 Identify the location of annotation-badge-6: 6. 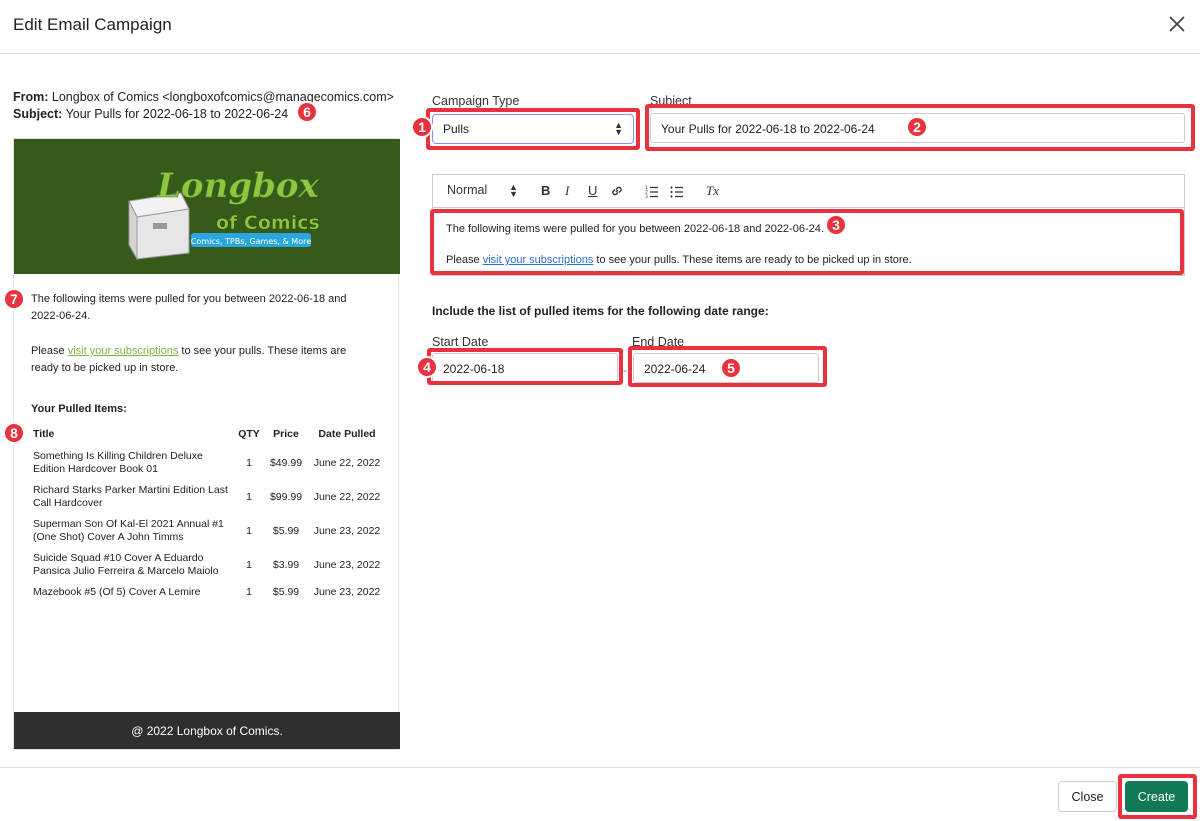
(307, 112).